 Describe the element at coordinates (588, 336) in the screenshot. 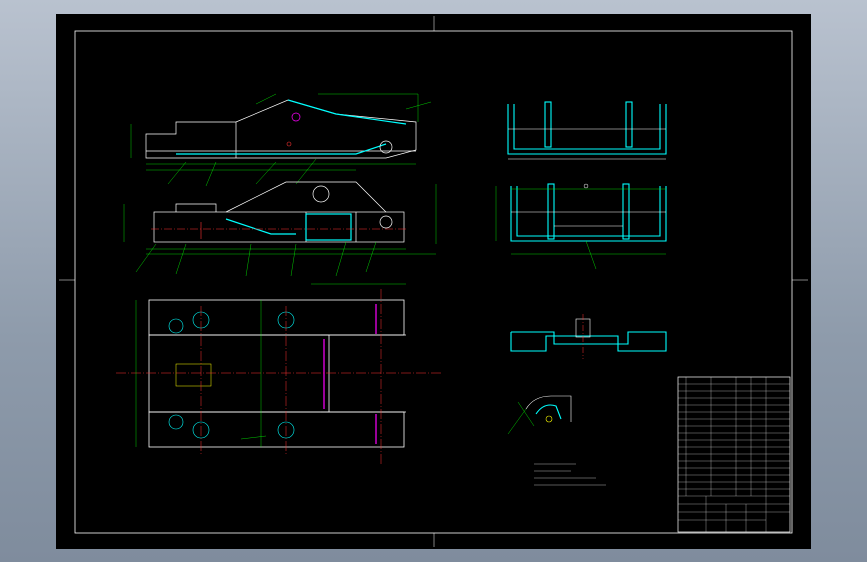

I see `section-view-c` at that location.